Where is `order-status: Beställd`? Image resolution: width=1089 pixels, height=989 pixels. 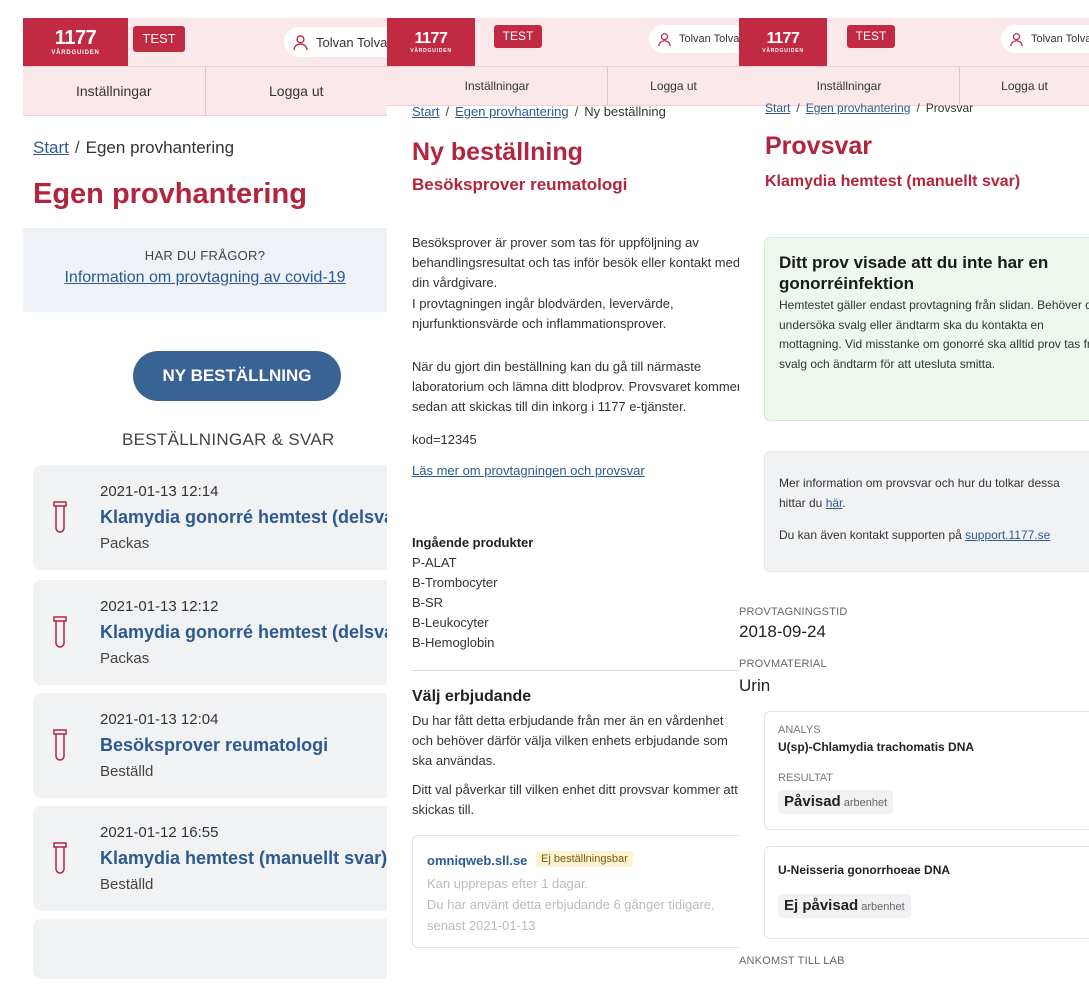 order-status: Beställd is located at coordinates (127, 884).